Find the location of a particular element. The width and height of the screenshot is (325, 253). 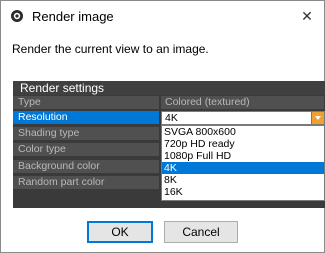

cancel-button: Cancel is located at coordinates (201, 232).